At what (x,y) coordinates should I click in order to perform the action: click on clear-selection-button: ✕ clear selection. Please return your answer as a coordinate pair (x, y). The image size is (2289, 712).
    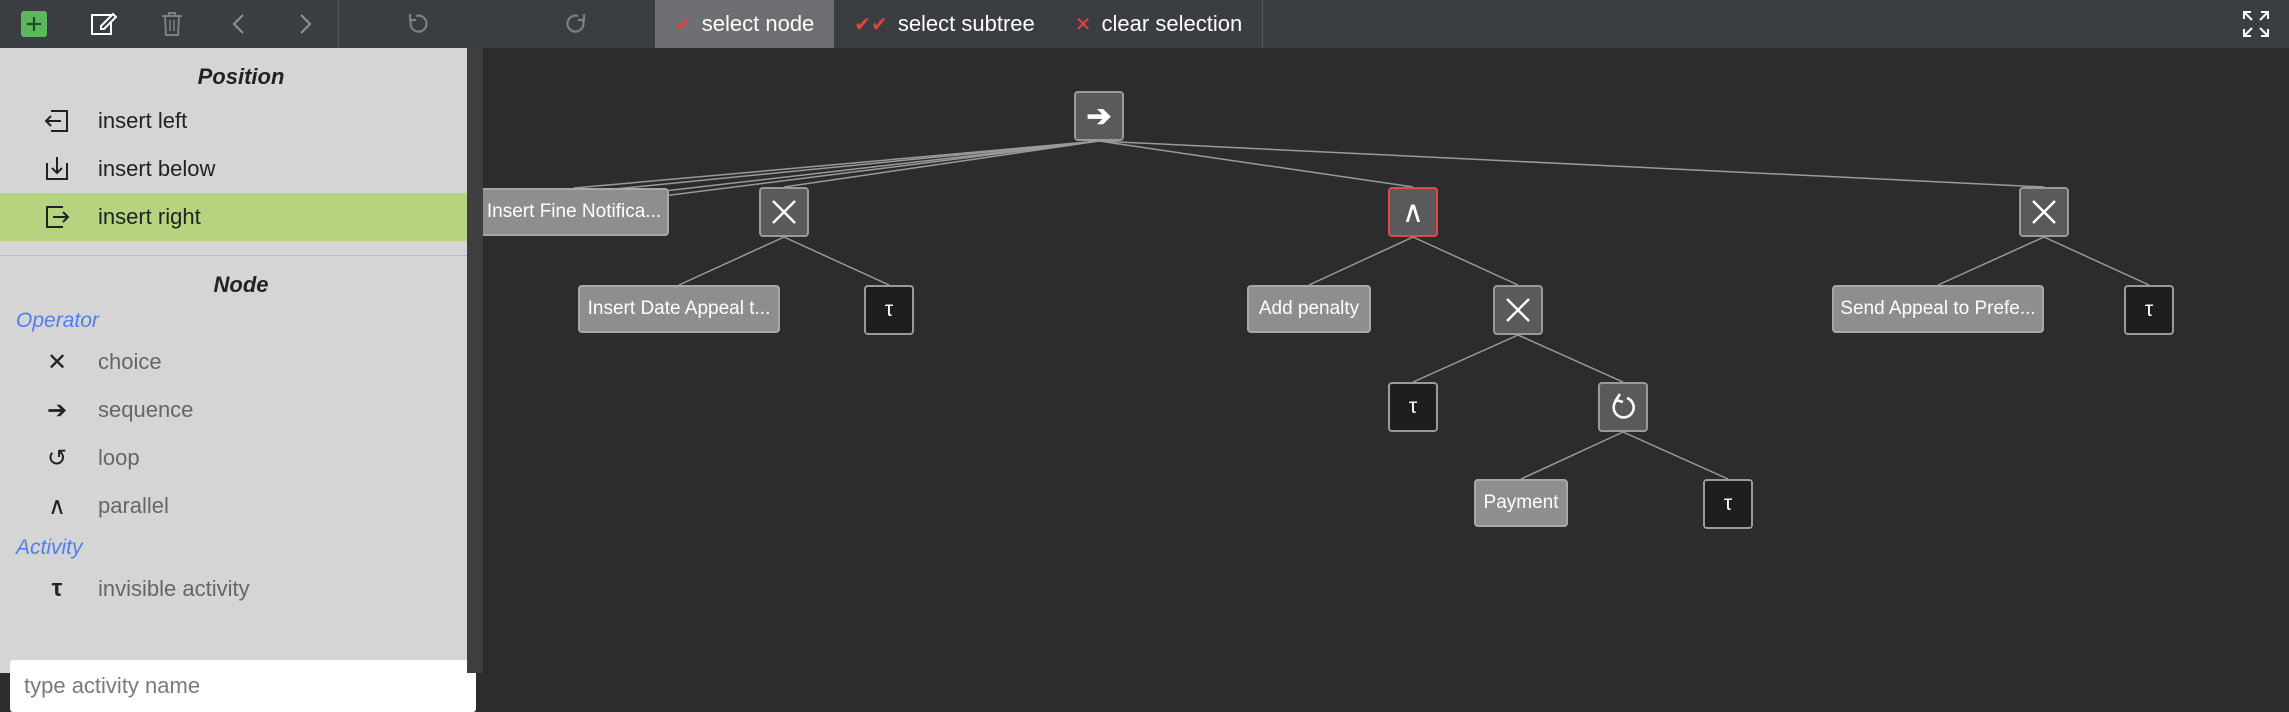
    Looking at the image, I should click on (1158, 24).